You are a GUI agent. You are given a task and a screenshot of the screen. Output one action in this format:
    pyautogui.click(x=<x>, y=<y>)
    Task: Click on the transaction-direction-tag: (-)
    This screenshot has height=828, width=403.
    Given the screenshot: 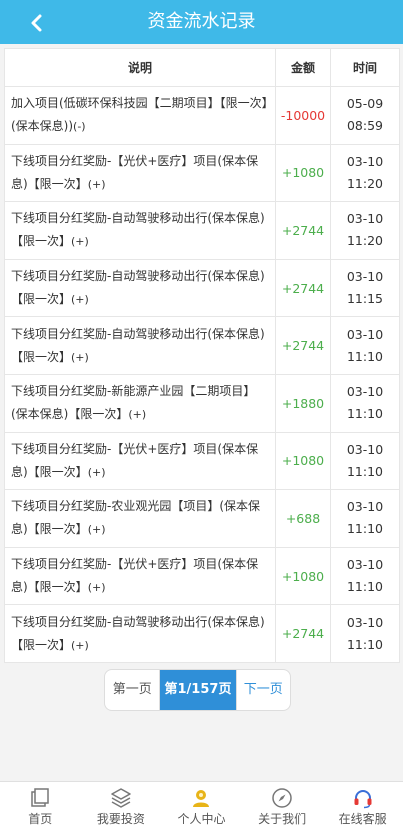 What is the action you would take?
    pyautogui.click(x=79, y=127)
    